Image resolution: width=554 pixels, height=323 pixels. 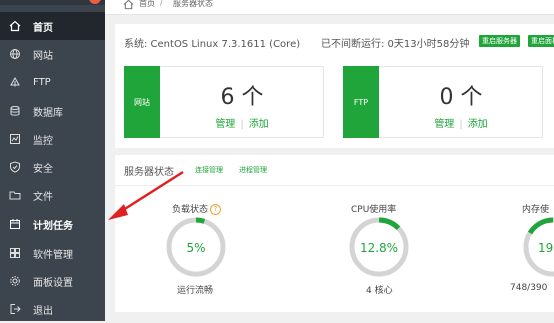 I want to click on sidebar-item-label: 安全, so click(x=43, y=169).